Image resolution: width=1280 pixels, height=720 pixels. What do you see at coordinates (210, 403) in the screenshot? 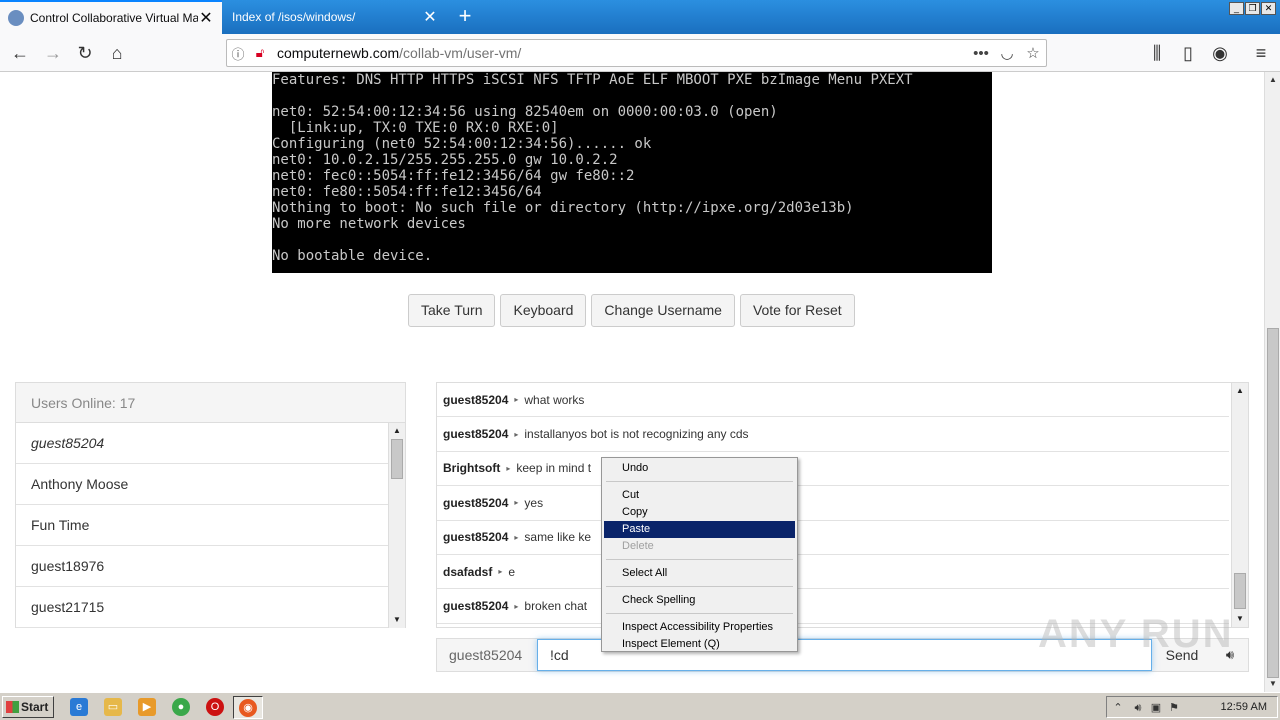
I see `users-online-header: Users Online: 17` at bounding box center [210, 403].